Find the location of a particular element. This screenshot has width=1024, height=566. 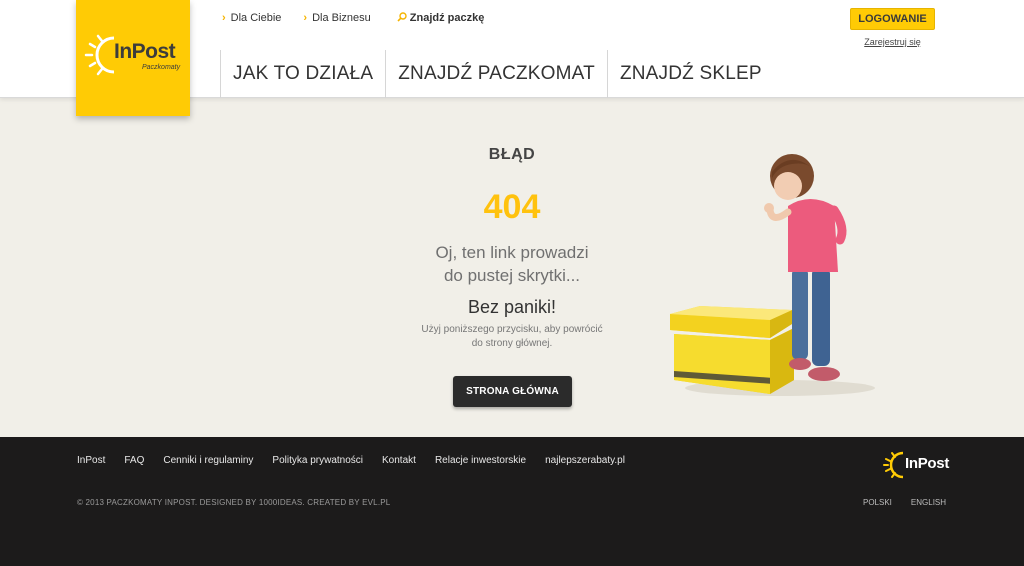

footer-link-polityka: Polityka prywatności is located at coordinates (317, 460).